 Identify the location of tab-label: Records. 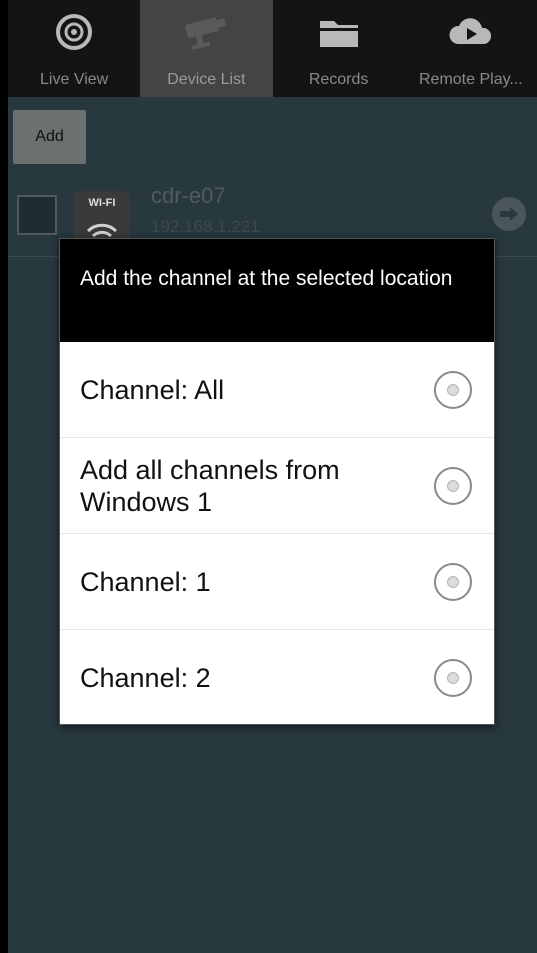
(338, 79).